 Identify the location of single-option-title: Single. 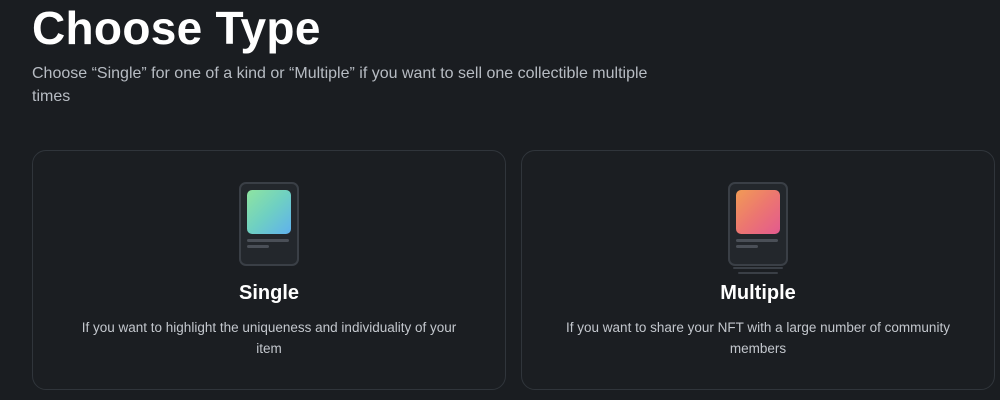
(268, 293).